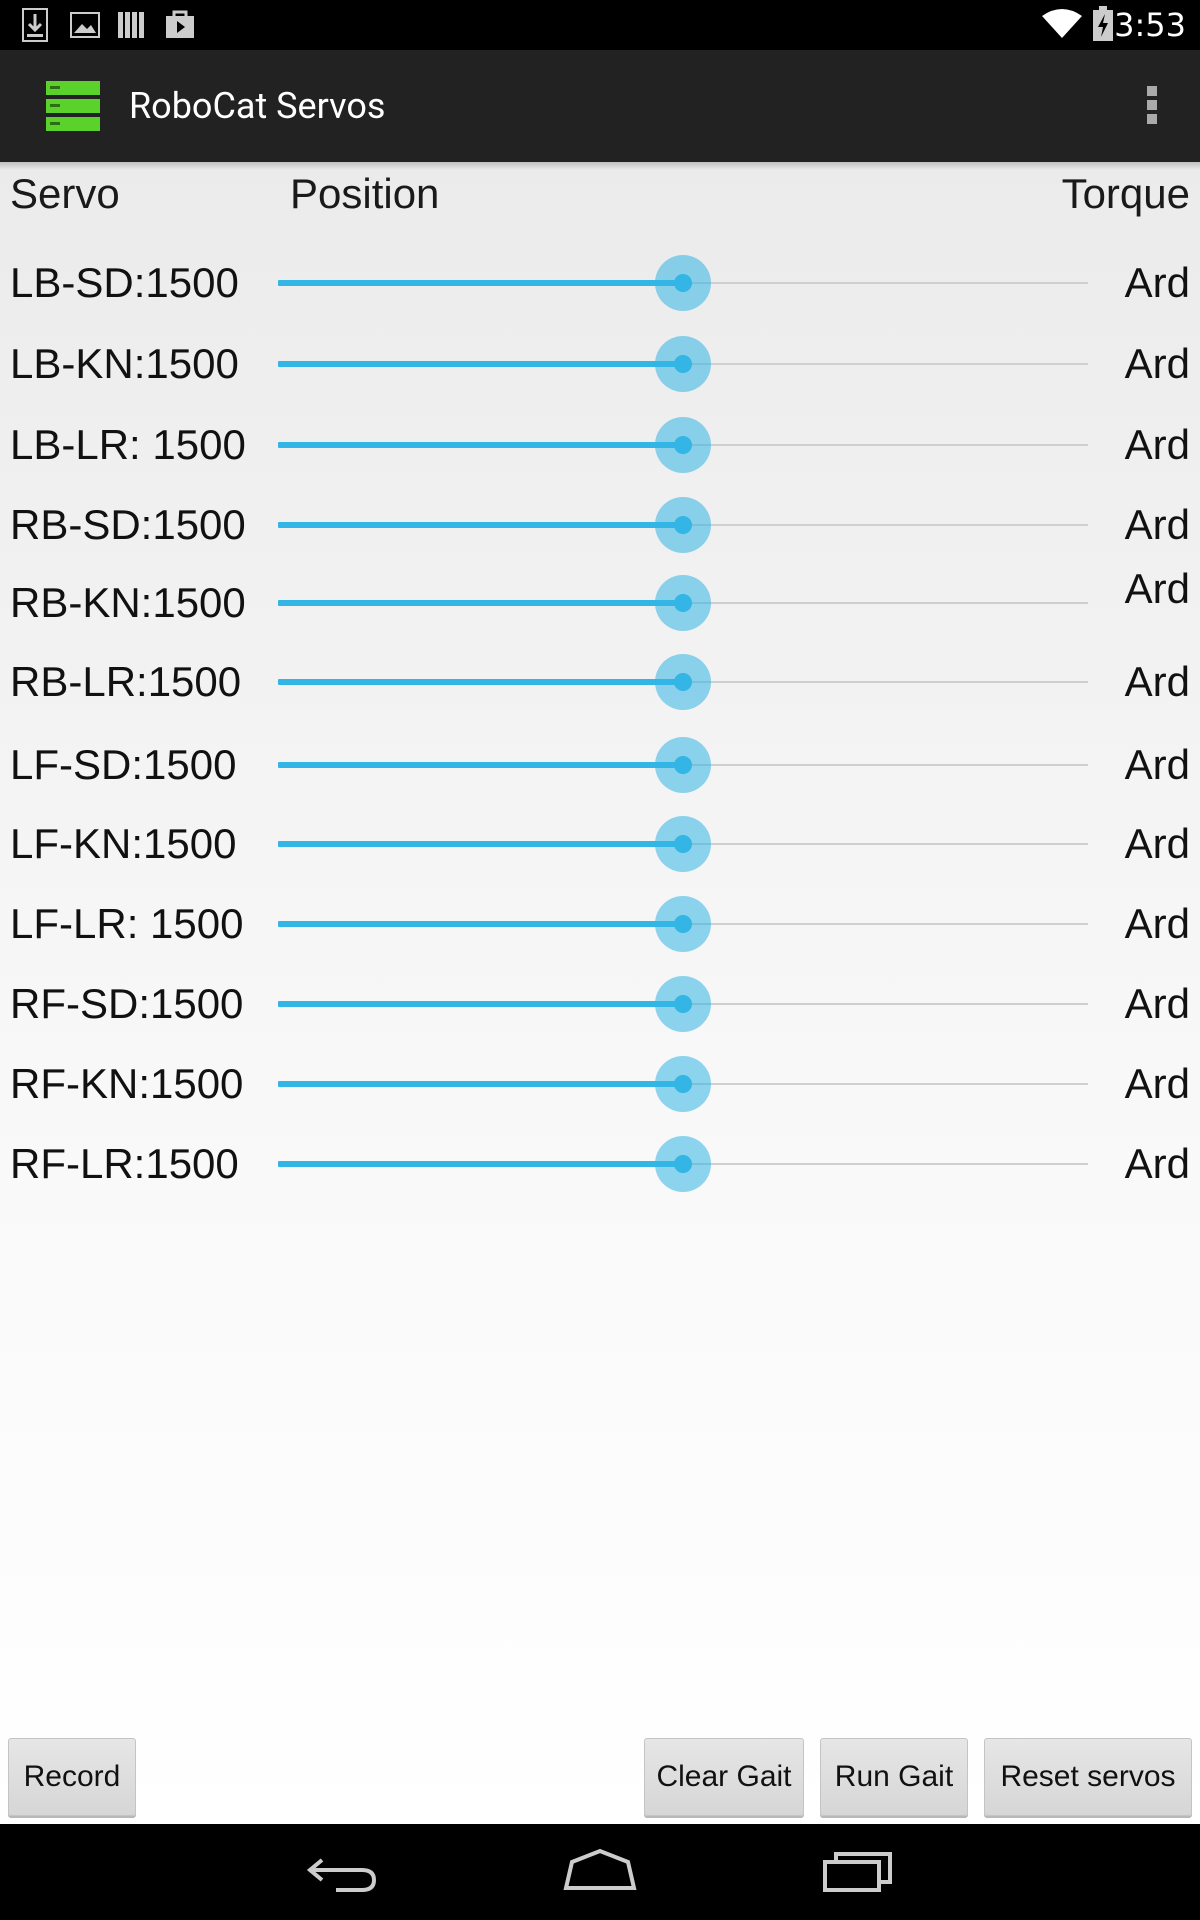  What do you see at coordinates (123, 764) in the screenshot?
I see `servo-label: LF-SD:1500` at bounding box center [123, 764].